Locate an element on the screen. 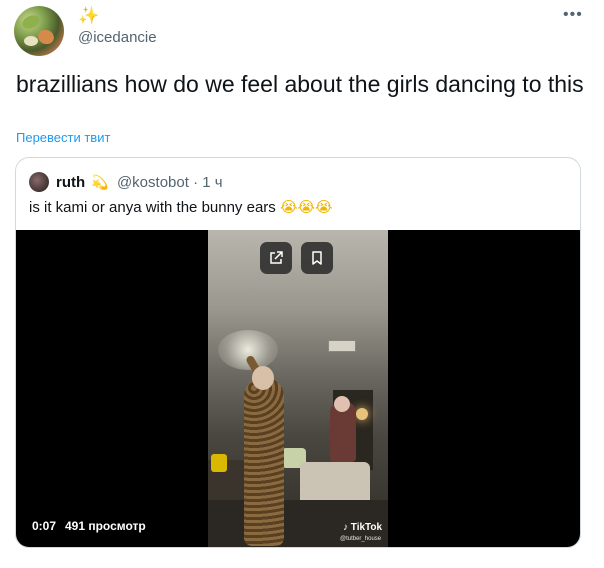 The width and height of the screenshot is (604, 568). avatar is located at coordinates (39, 31).